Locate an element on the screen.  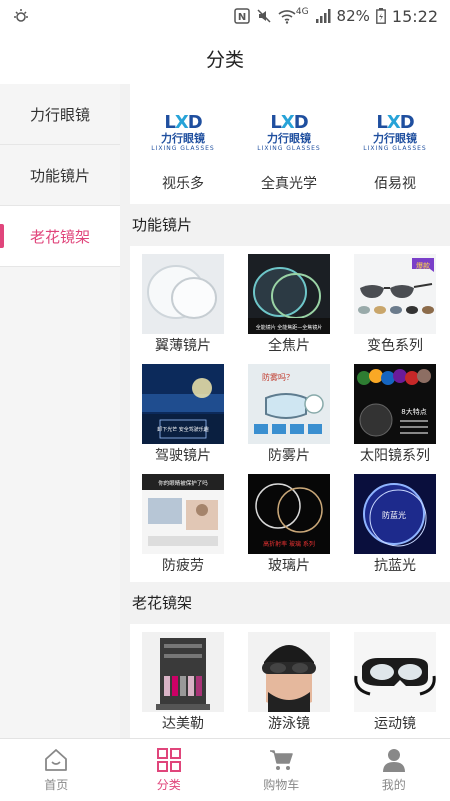
product-progressive-lens: 全能镜片 全能焦距—全焦镜片 全焦片 is located at coordinates (289, 301).